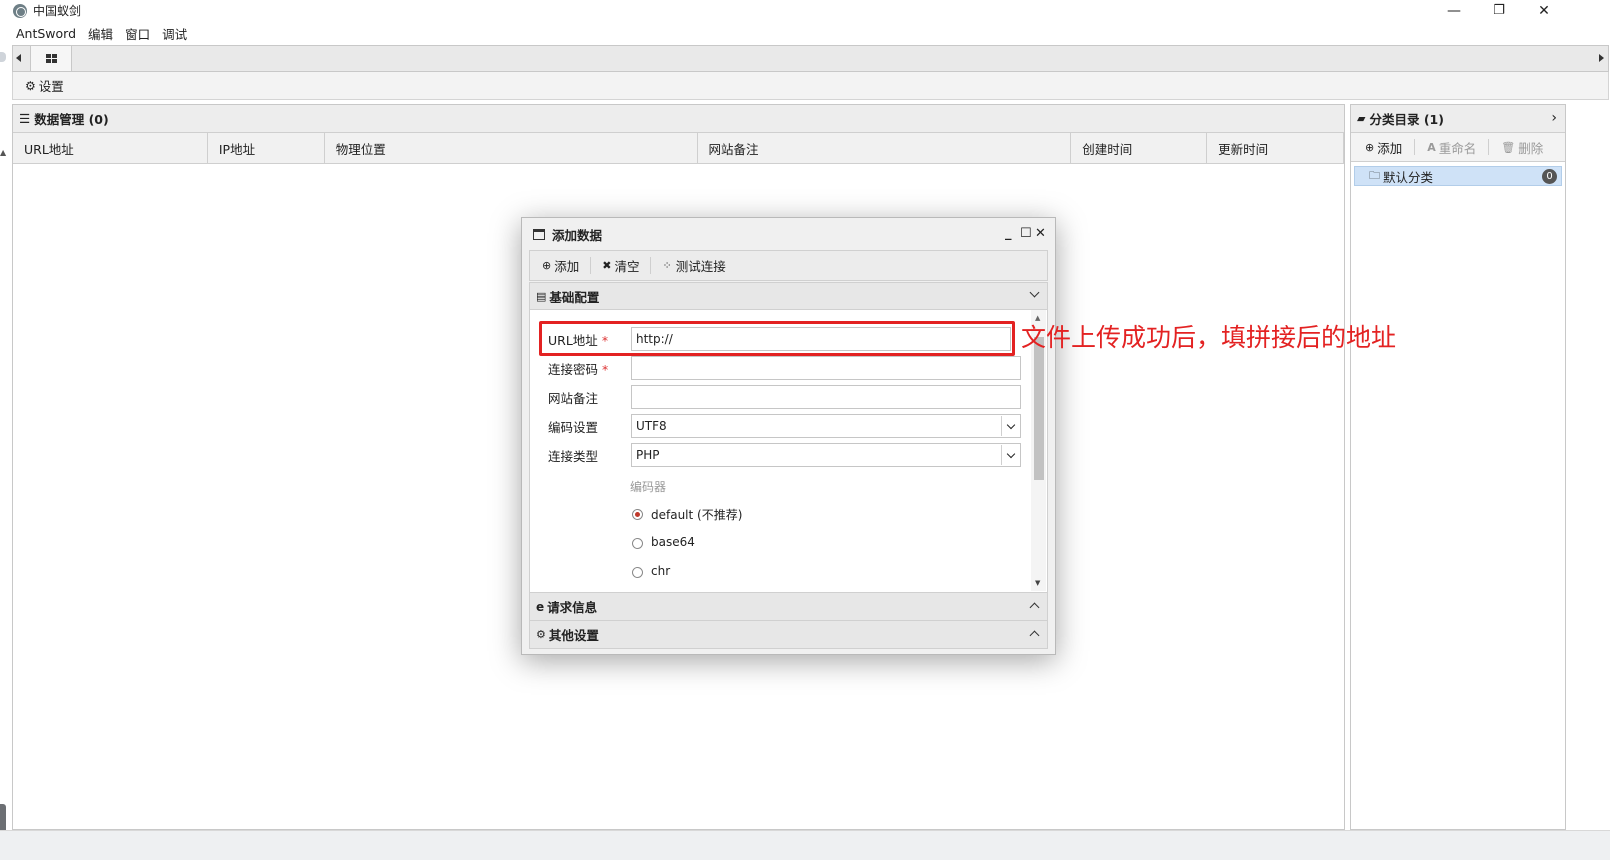 This screenshot has width=1610, height=860. I want to click on menu-antsword: AntSword, so click(46, 33).